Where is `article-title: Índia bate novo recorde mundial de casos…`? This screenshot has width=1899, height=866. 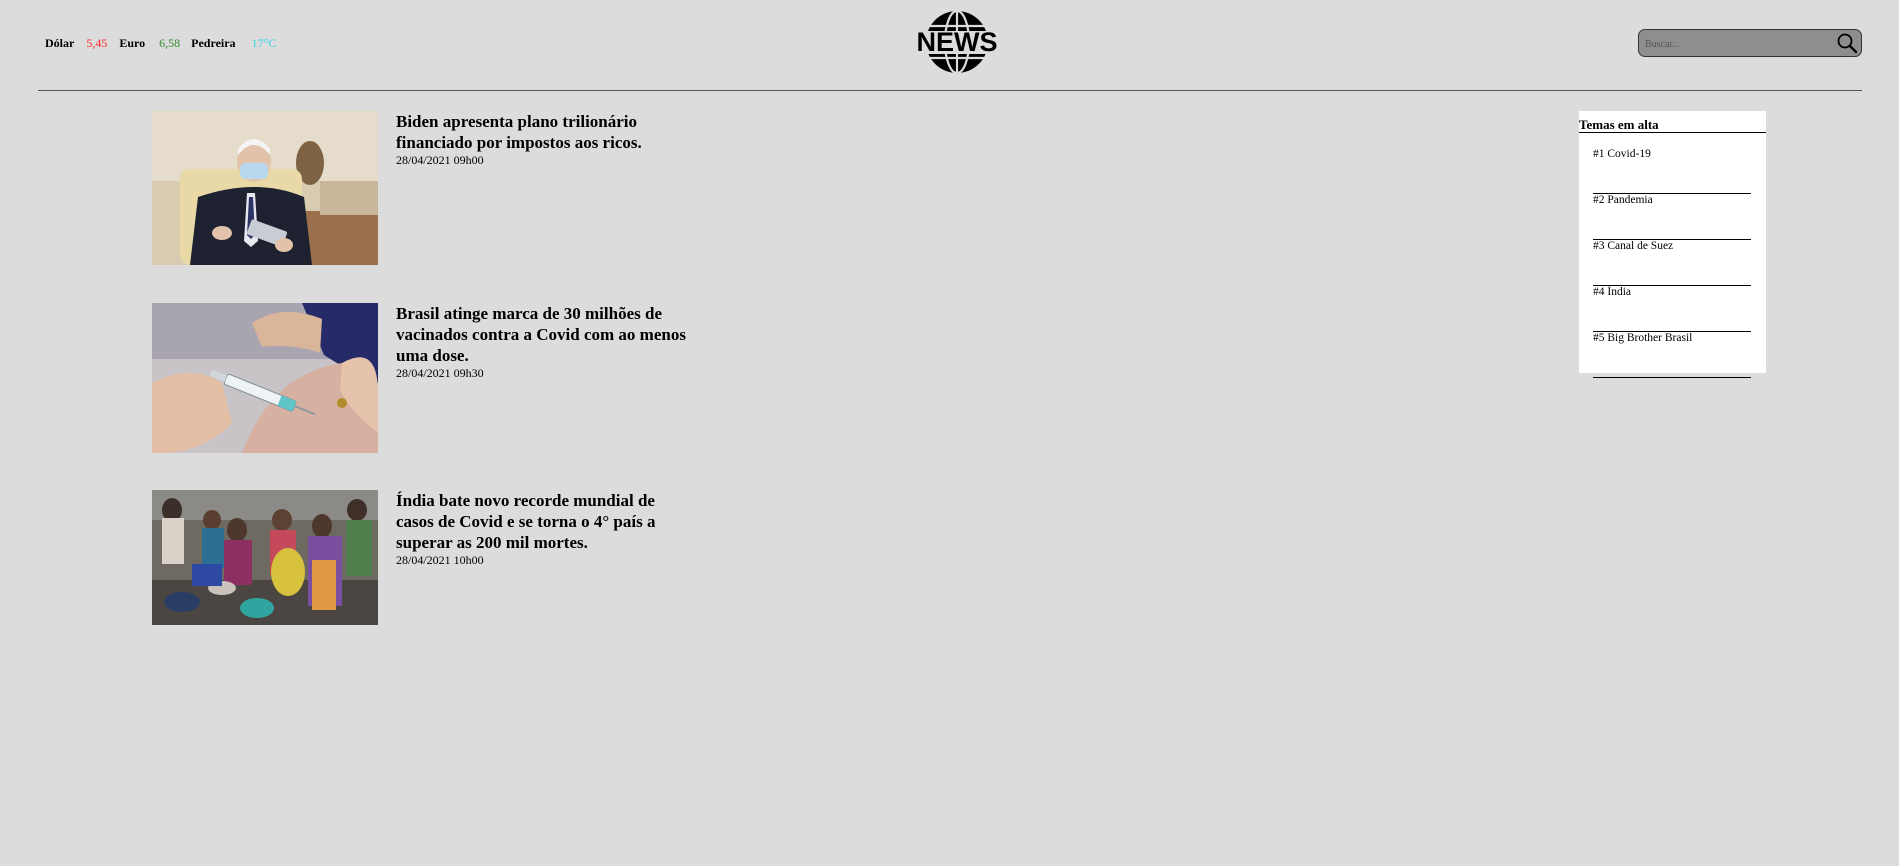 article-title: Índia bate novo recorde mundial de casos… is located at coordinates (546, 521).